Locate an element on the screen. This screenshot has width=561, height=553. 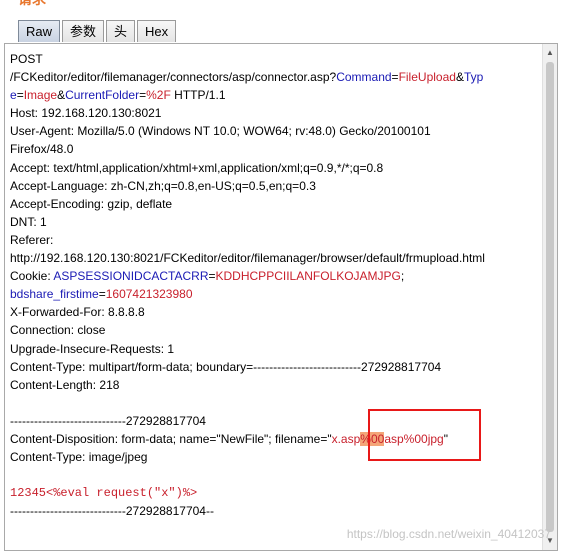
filename-part-1: x.asp is located at coordinates (346, 438).